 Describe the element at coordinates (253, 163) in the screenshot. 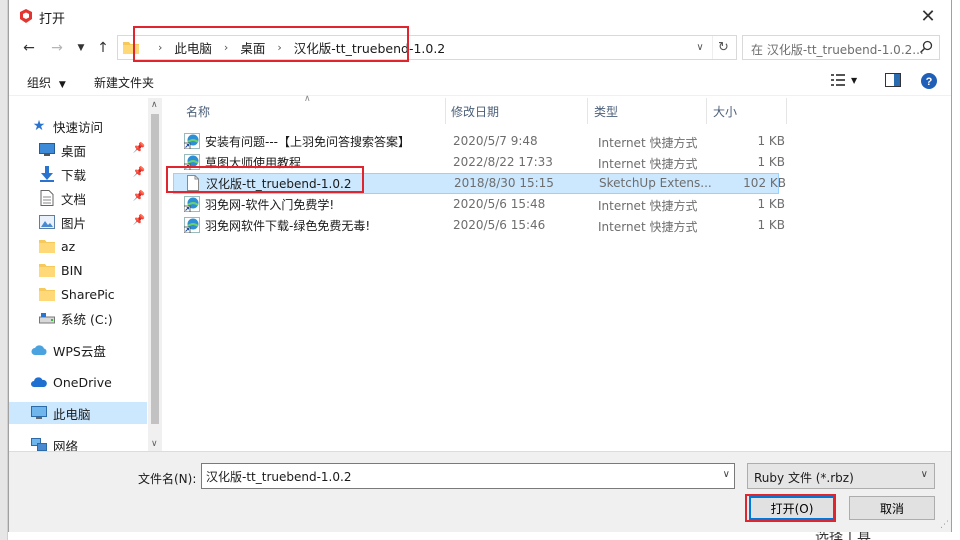

I see `file-name: 草图大师使用教程` at that location.